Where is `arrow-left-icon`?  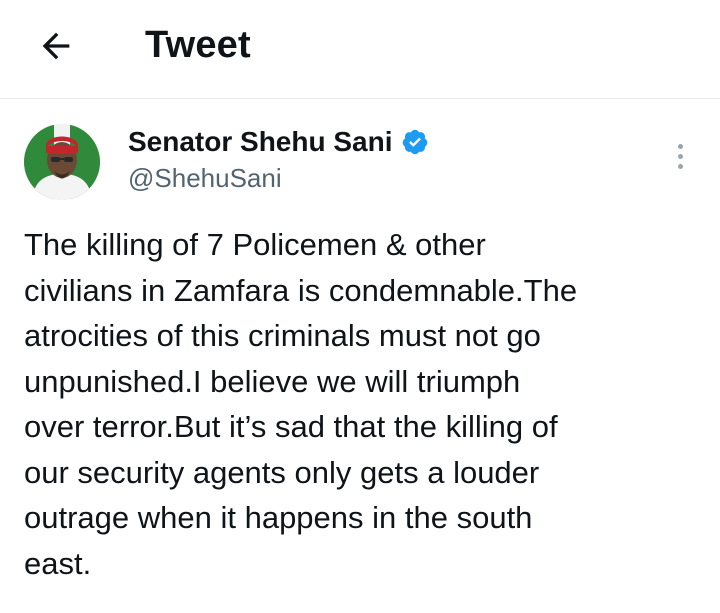 arrow-left-icon is located at coordinates (56, 46).